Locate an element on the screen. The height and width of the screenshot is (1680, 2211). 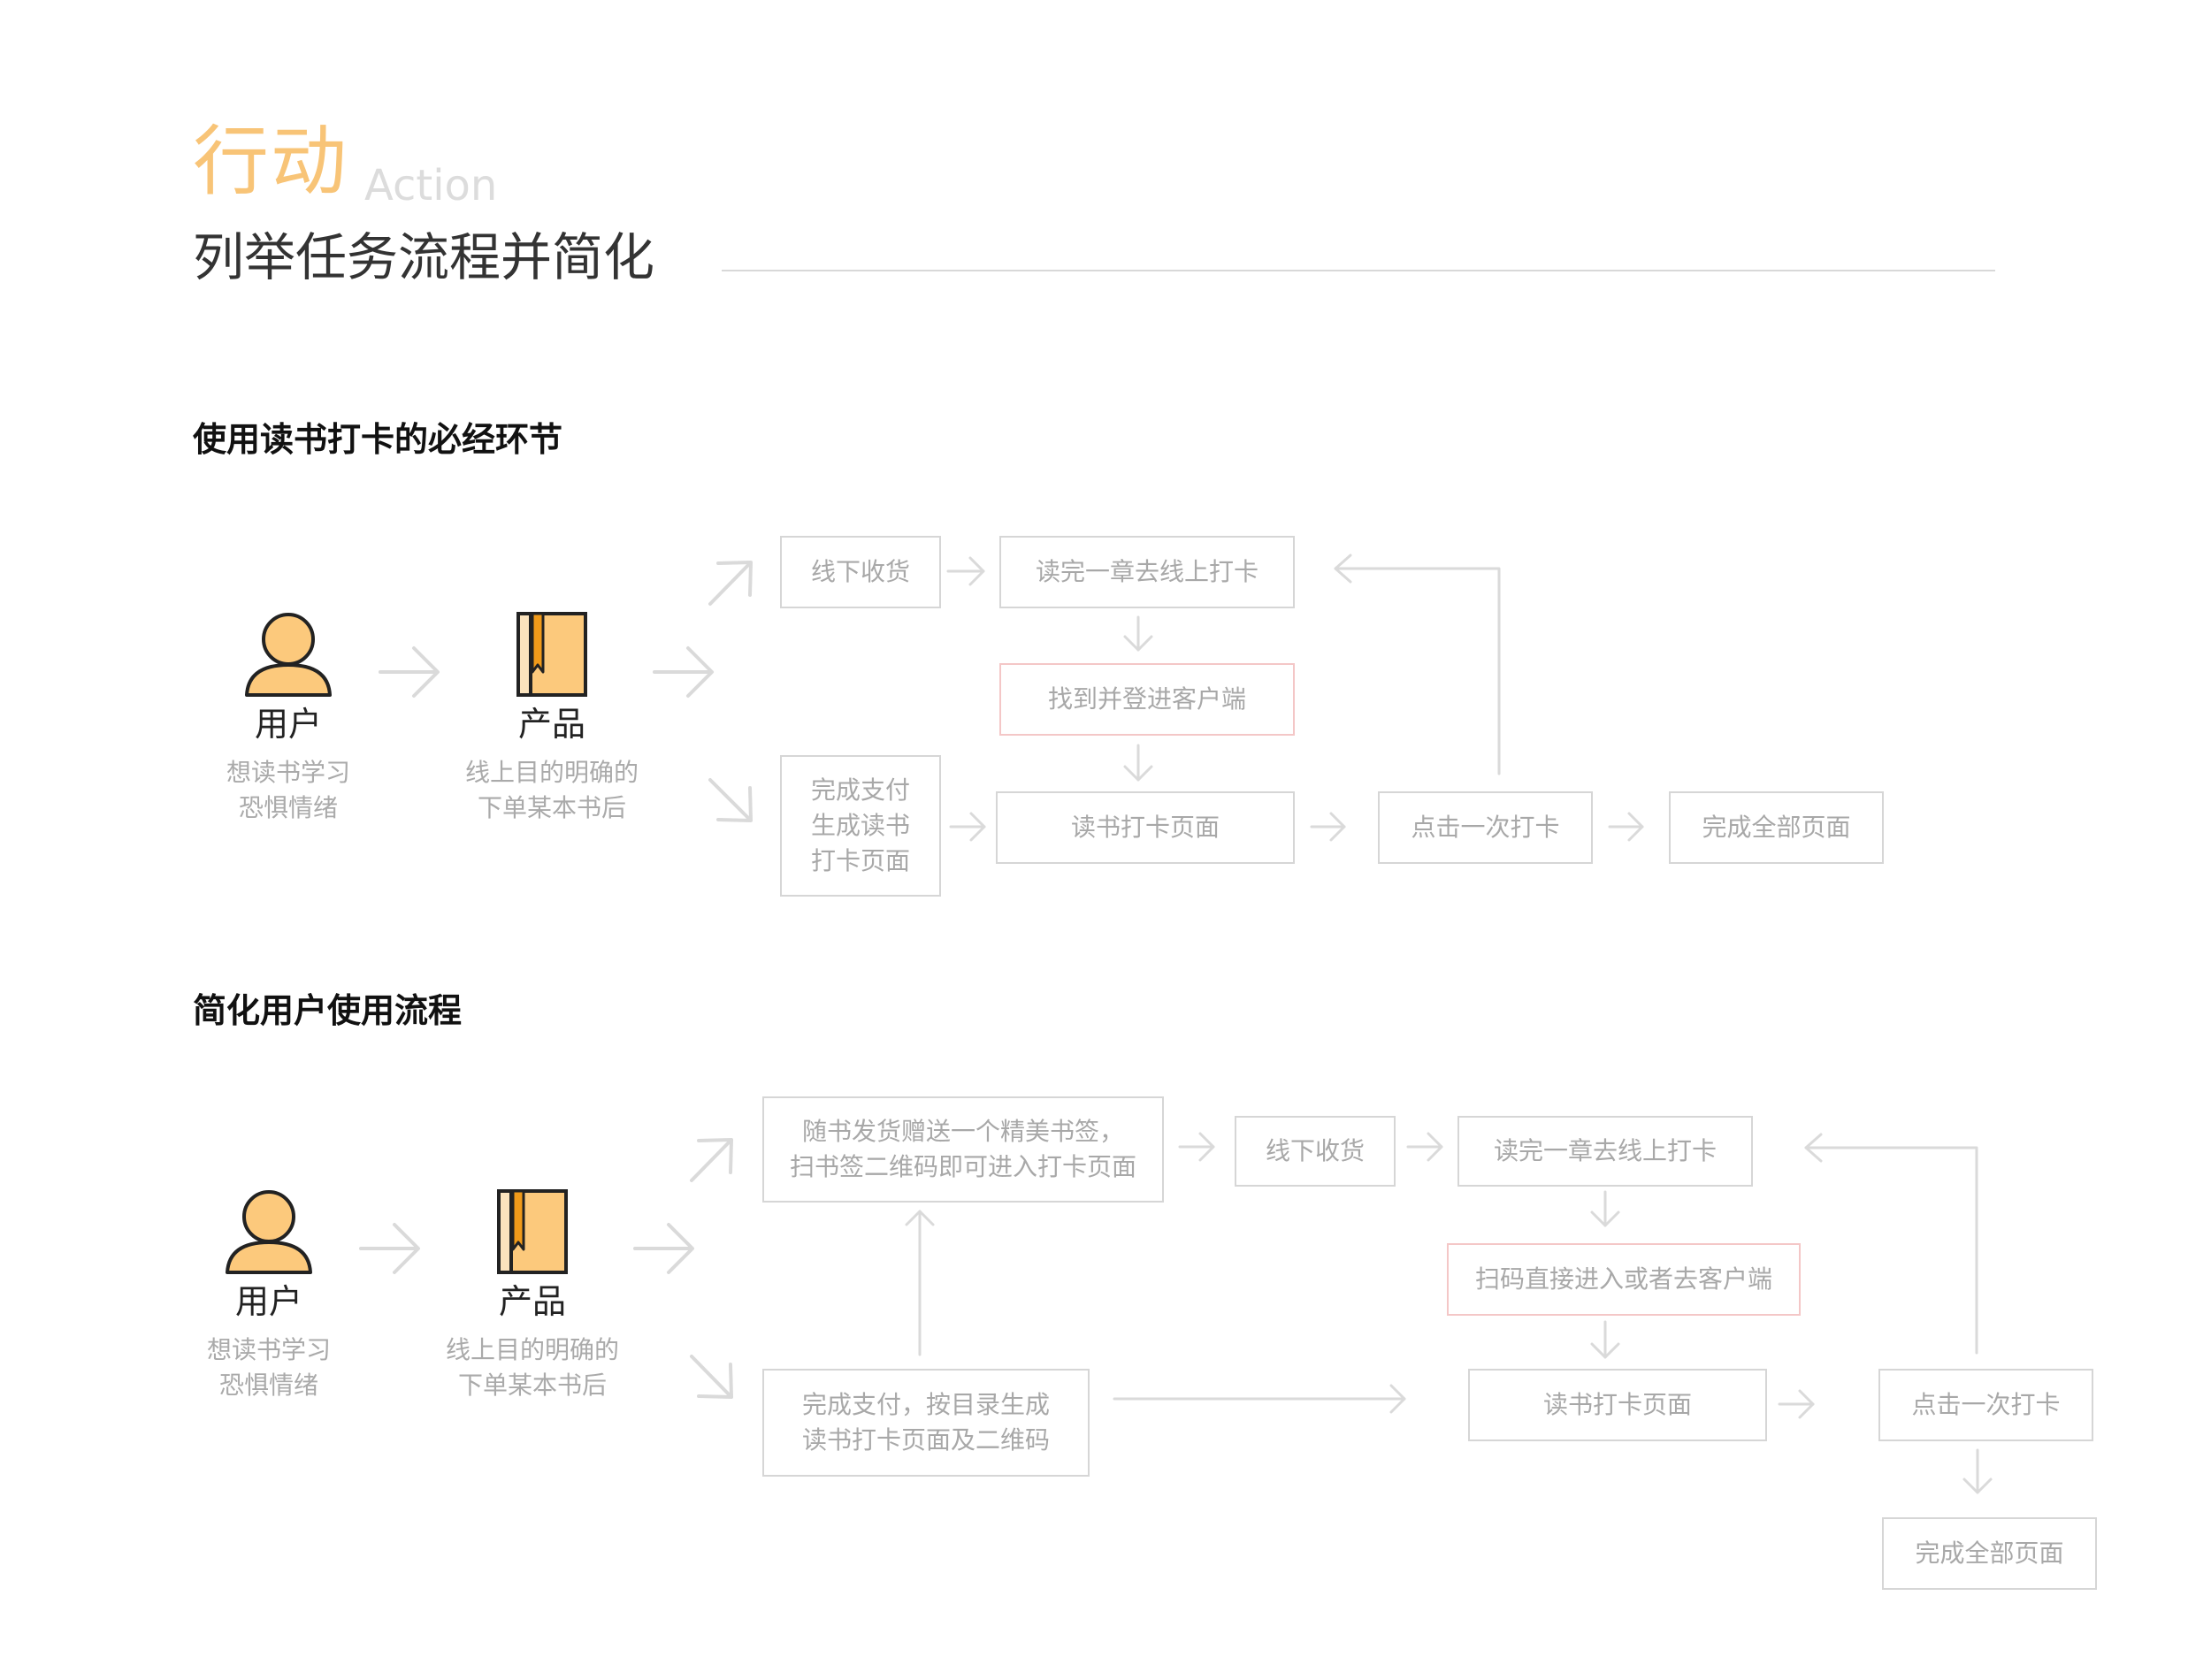
box-pay-generate: 完成支付 生成读书 打卡页面 is located at coordinates (860, 826).